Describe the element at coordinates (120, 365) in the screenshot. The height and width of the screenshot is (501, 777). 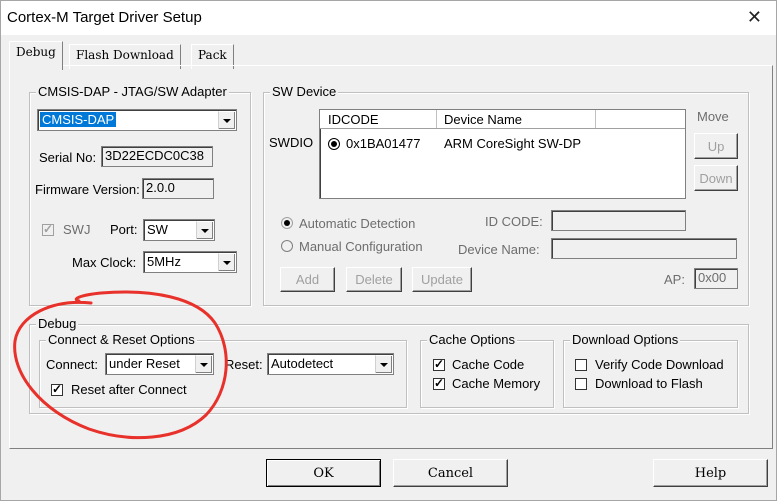
I see `red-circle-annotation` at that location.